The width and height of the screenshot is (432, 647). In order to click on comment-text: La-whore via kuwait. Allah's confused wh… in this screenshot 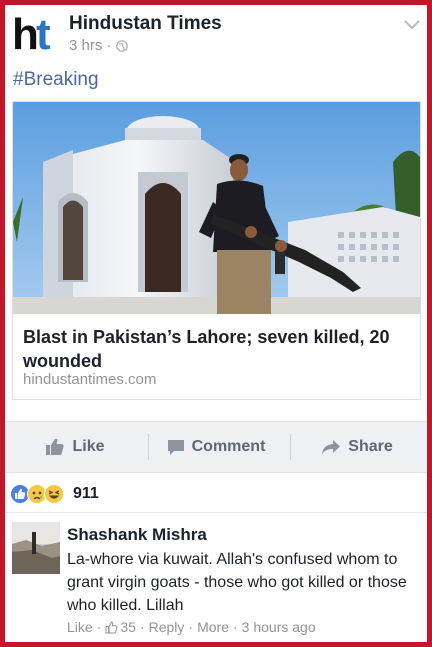, I will do `click(237, 582)`.